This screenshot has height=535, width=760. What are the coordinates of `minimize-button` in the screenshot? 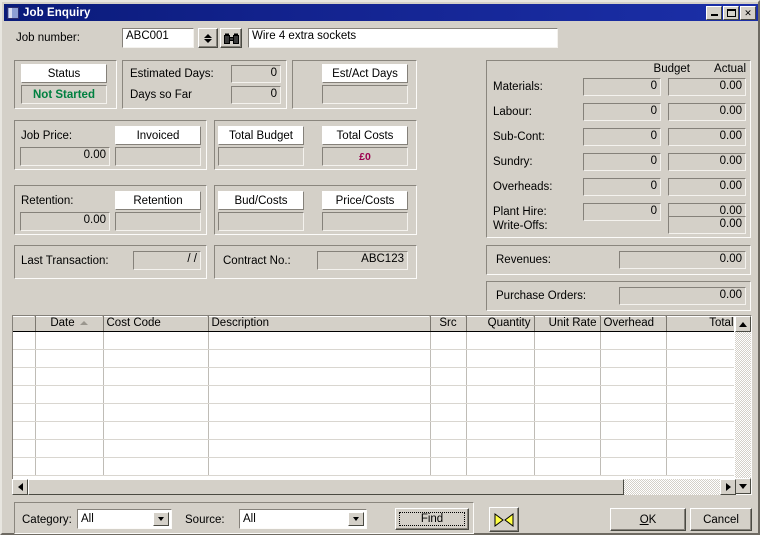 It's located at (714, 12).